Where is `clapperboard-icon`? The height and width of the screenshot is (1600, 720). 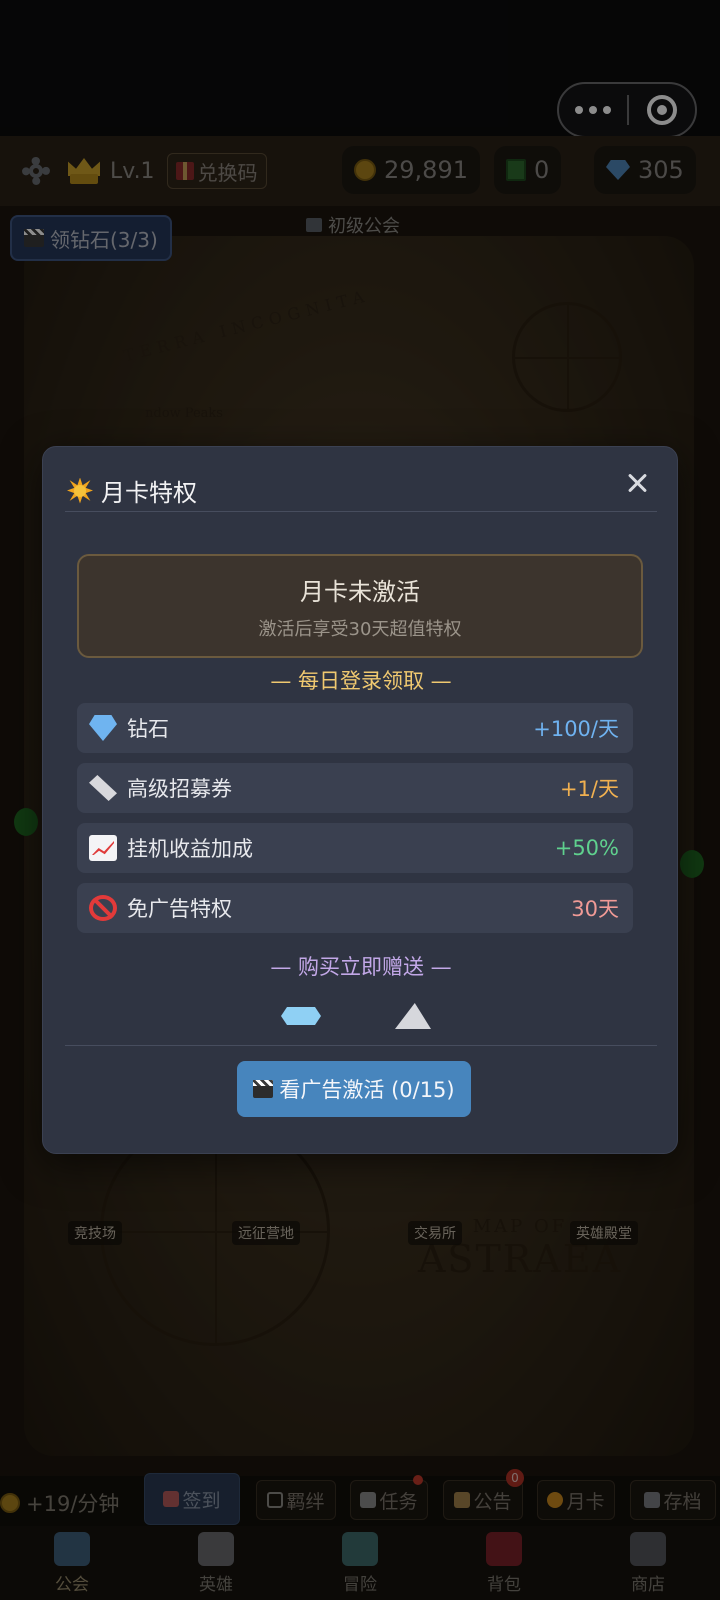 clapperboard-icon is located at coordinates (263, 1089).